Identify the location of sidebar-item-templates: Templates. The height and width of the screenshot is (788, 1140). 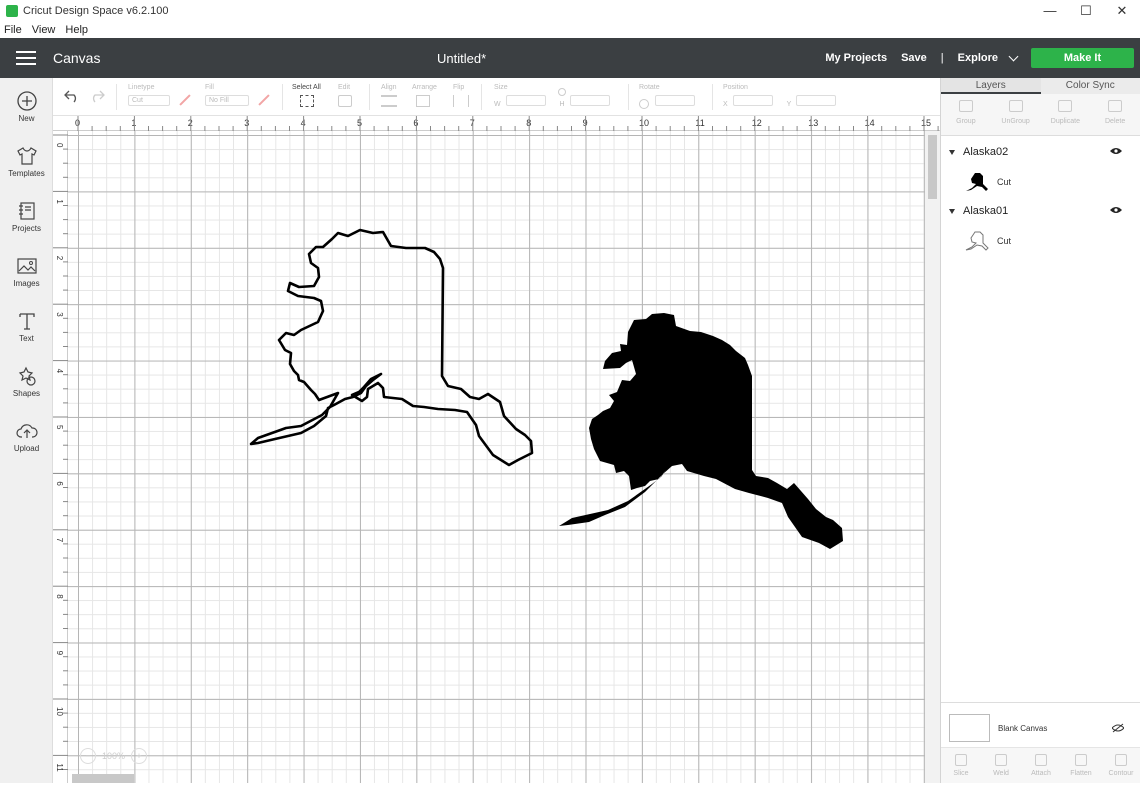
(26, 160).